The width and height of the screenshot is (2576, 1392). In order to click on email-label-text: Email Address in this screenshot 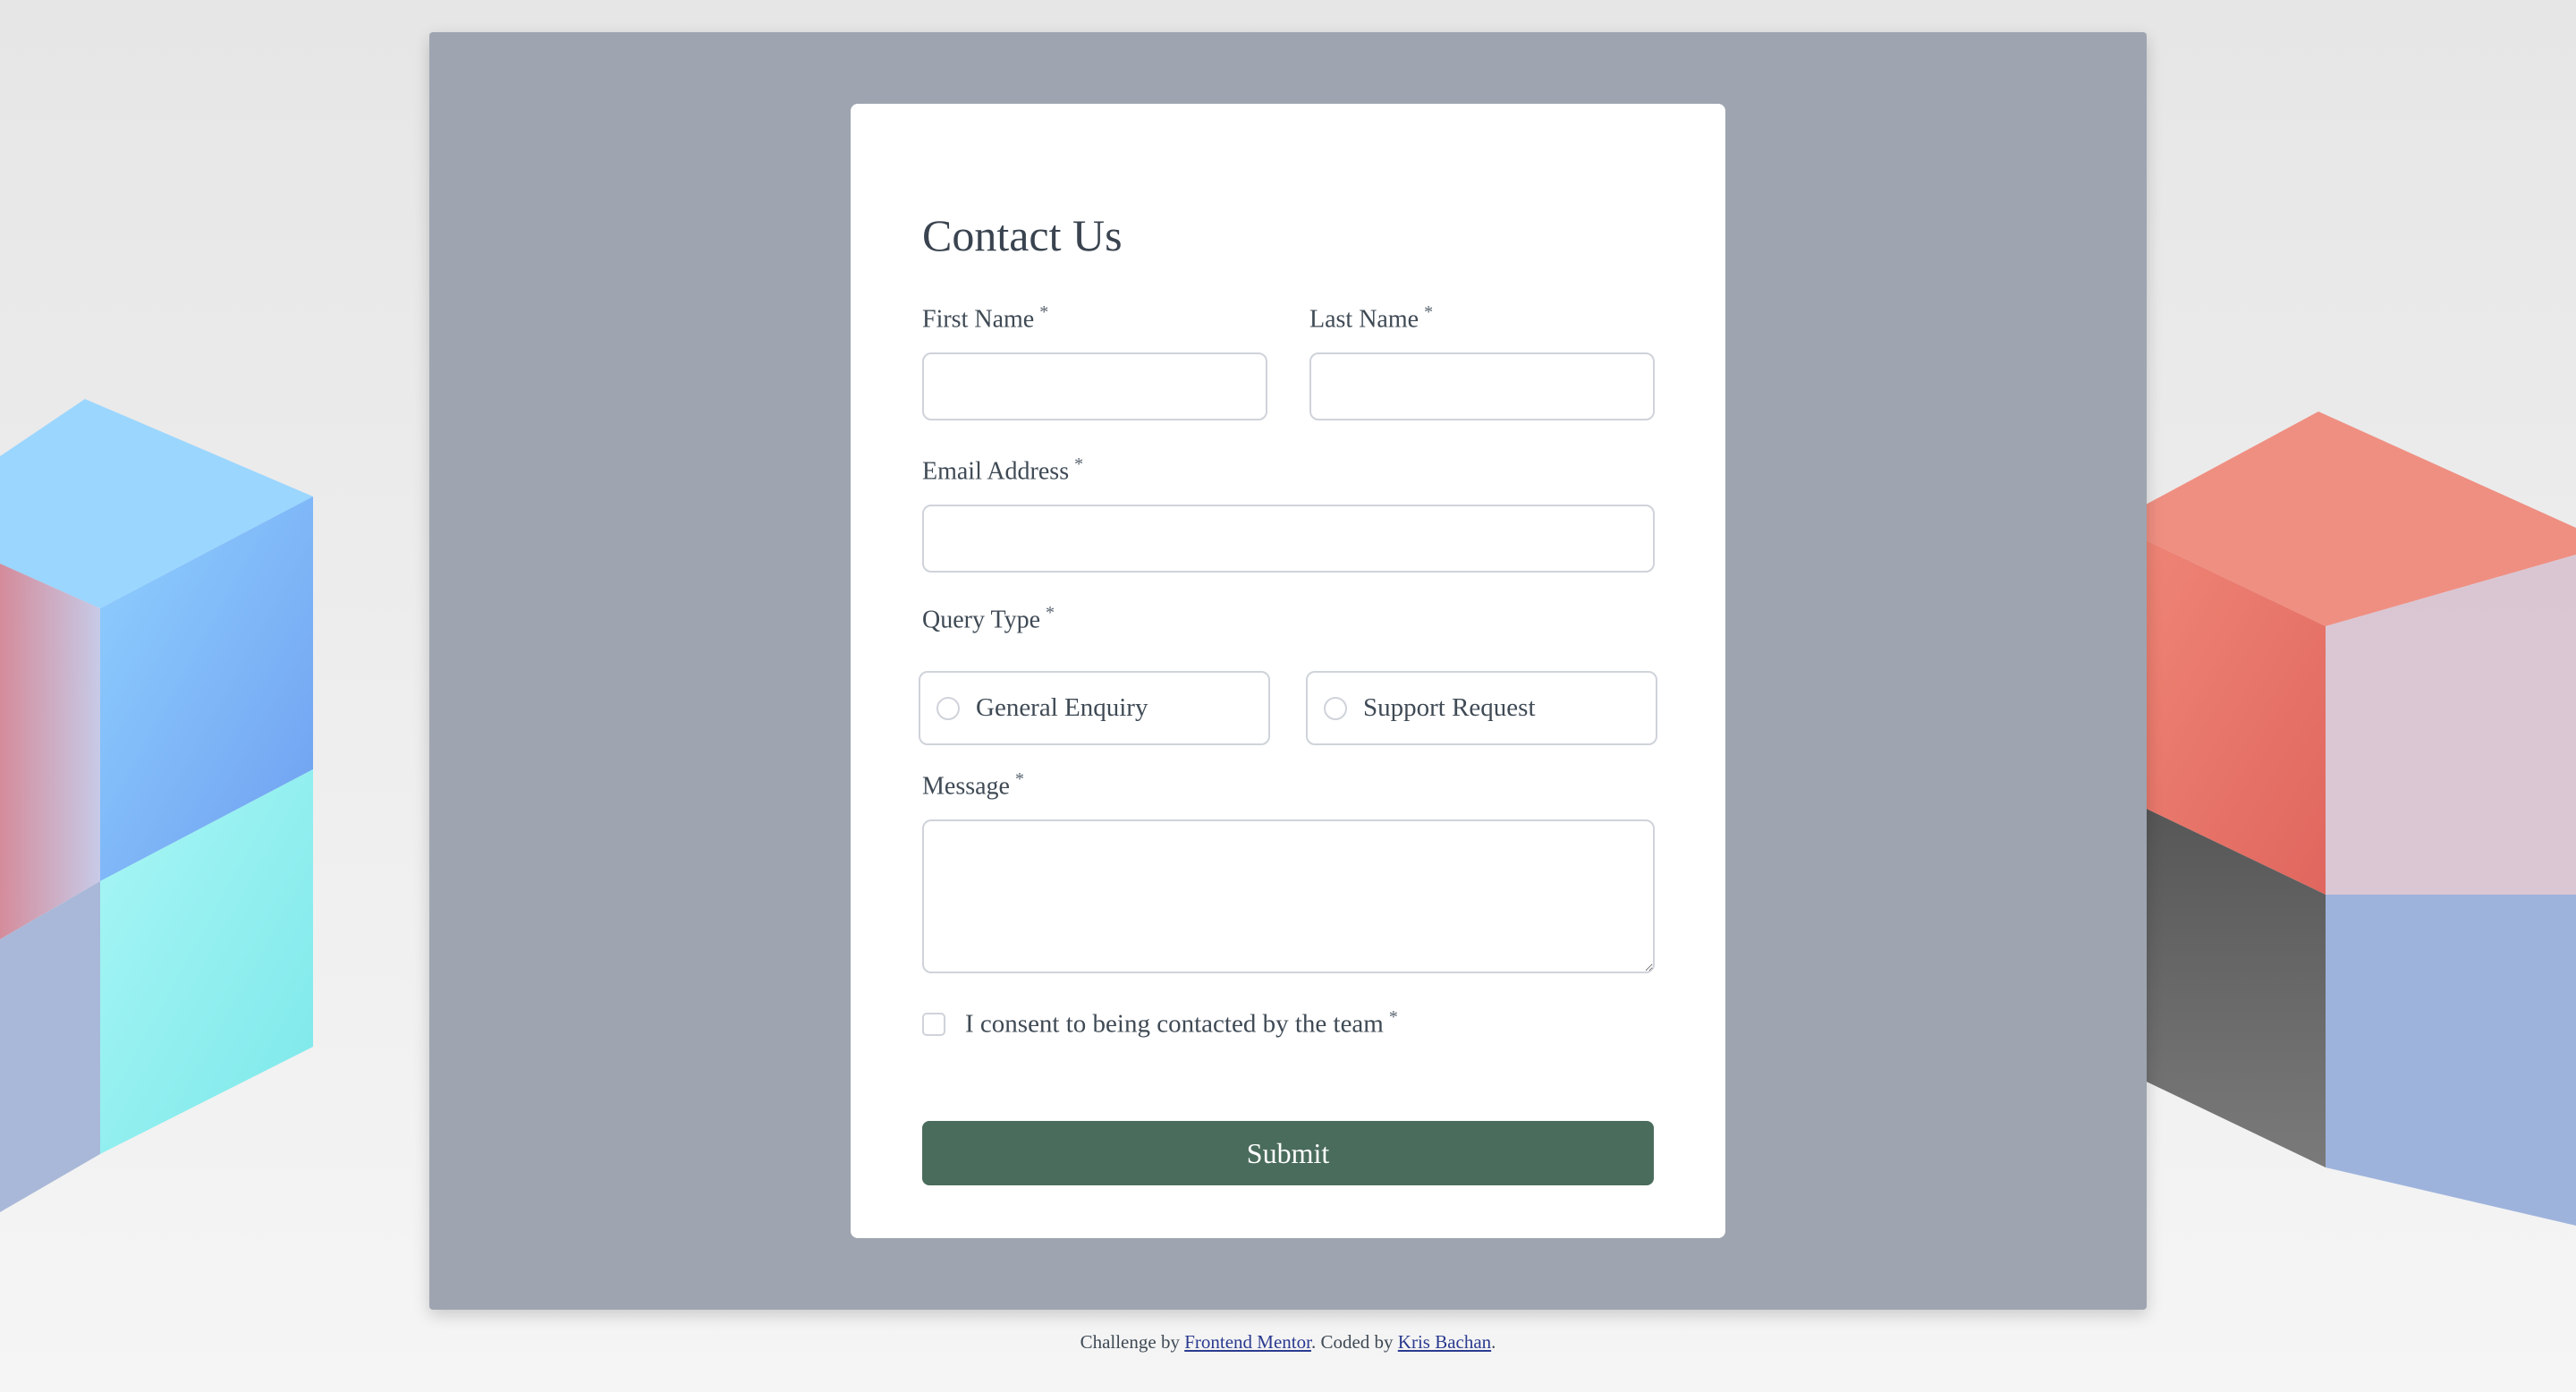, I will do `click(996, 471)`.